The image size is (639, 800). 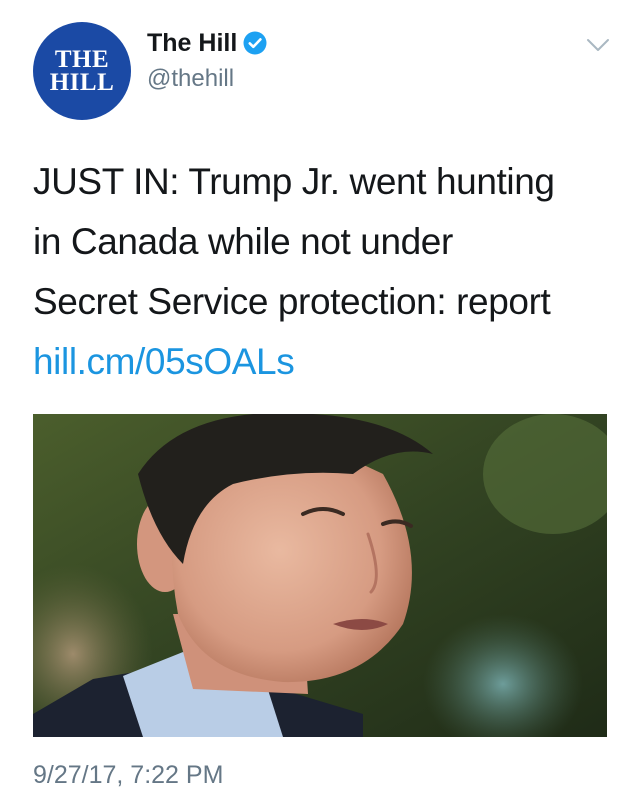 I want to click on tweet-timestamp: 9/27/17, 7:22 PM, so click(x=128, y=775).